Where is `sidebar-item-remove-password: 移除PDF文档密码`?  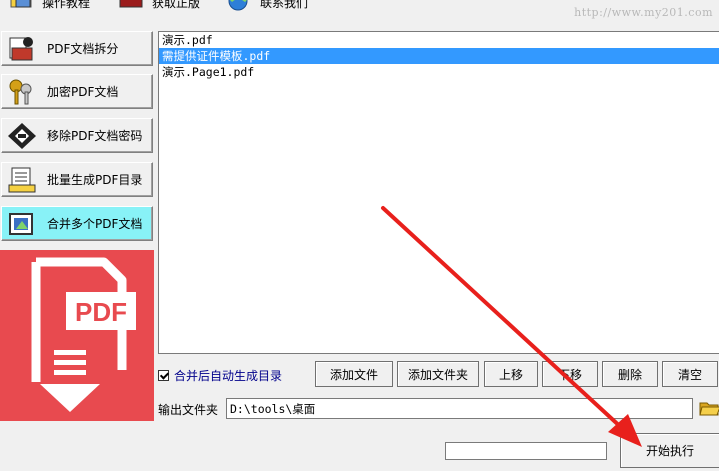
sidebar-item-remove-password: 移除PDF文档密码 is located at coordinates (77, 135).